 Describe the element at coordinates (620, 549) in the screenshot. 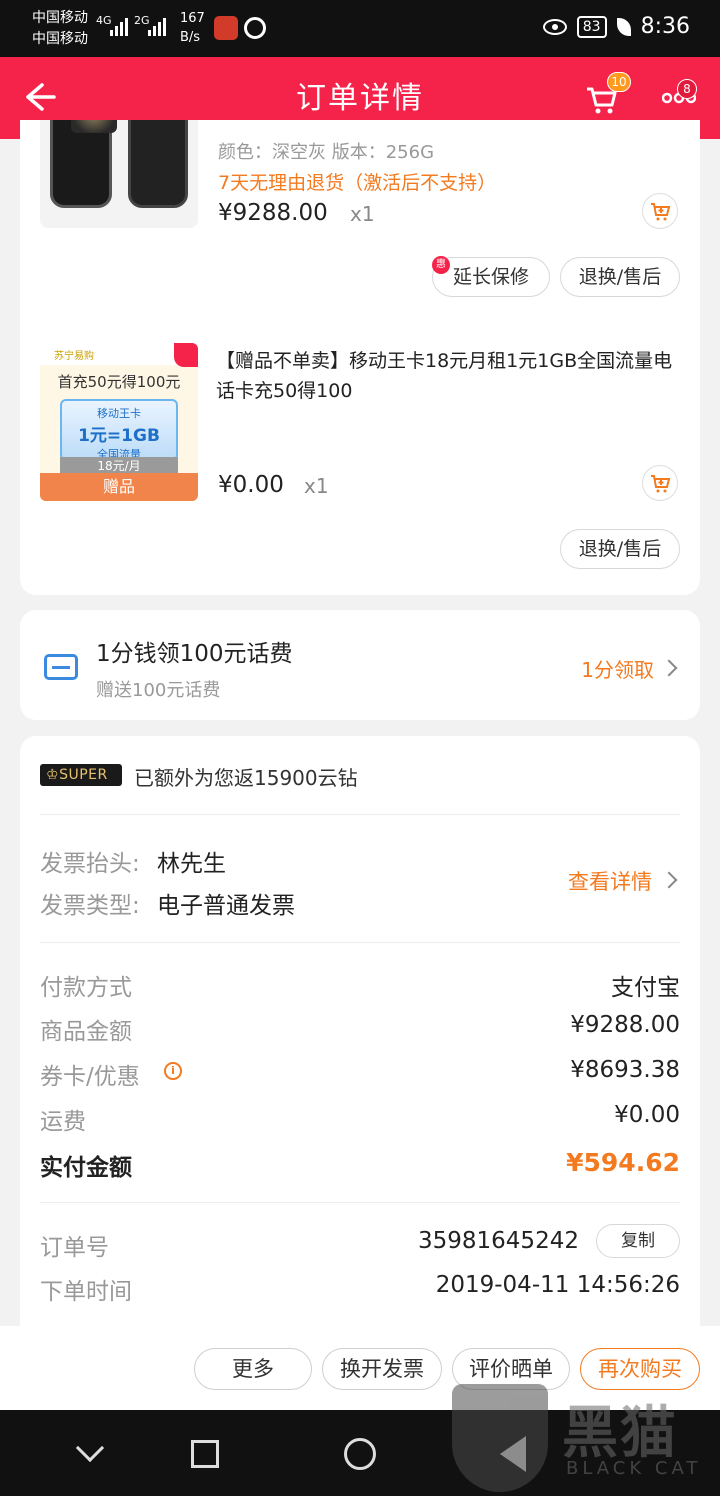

I see `gift-after-sale-button: 退换/售后` at that location.